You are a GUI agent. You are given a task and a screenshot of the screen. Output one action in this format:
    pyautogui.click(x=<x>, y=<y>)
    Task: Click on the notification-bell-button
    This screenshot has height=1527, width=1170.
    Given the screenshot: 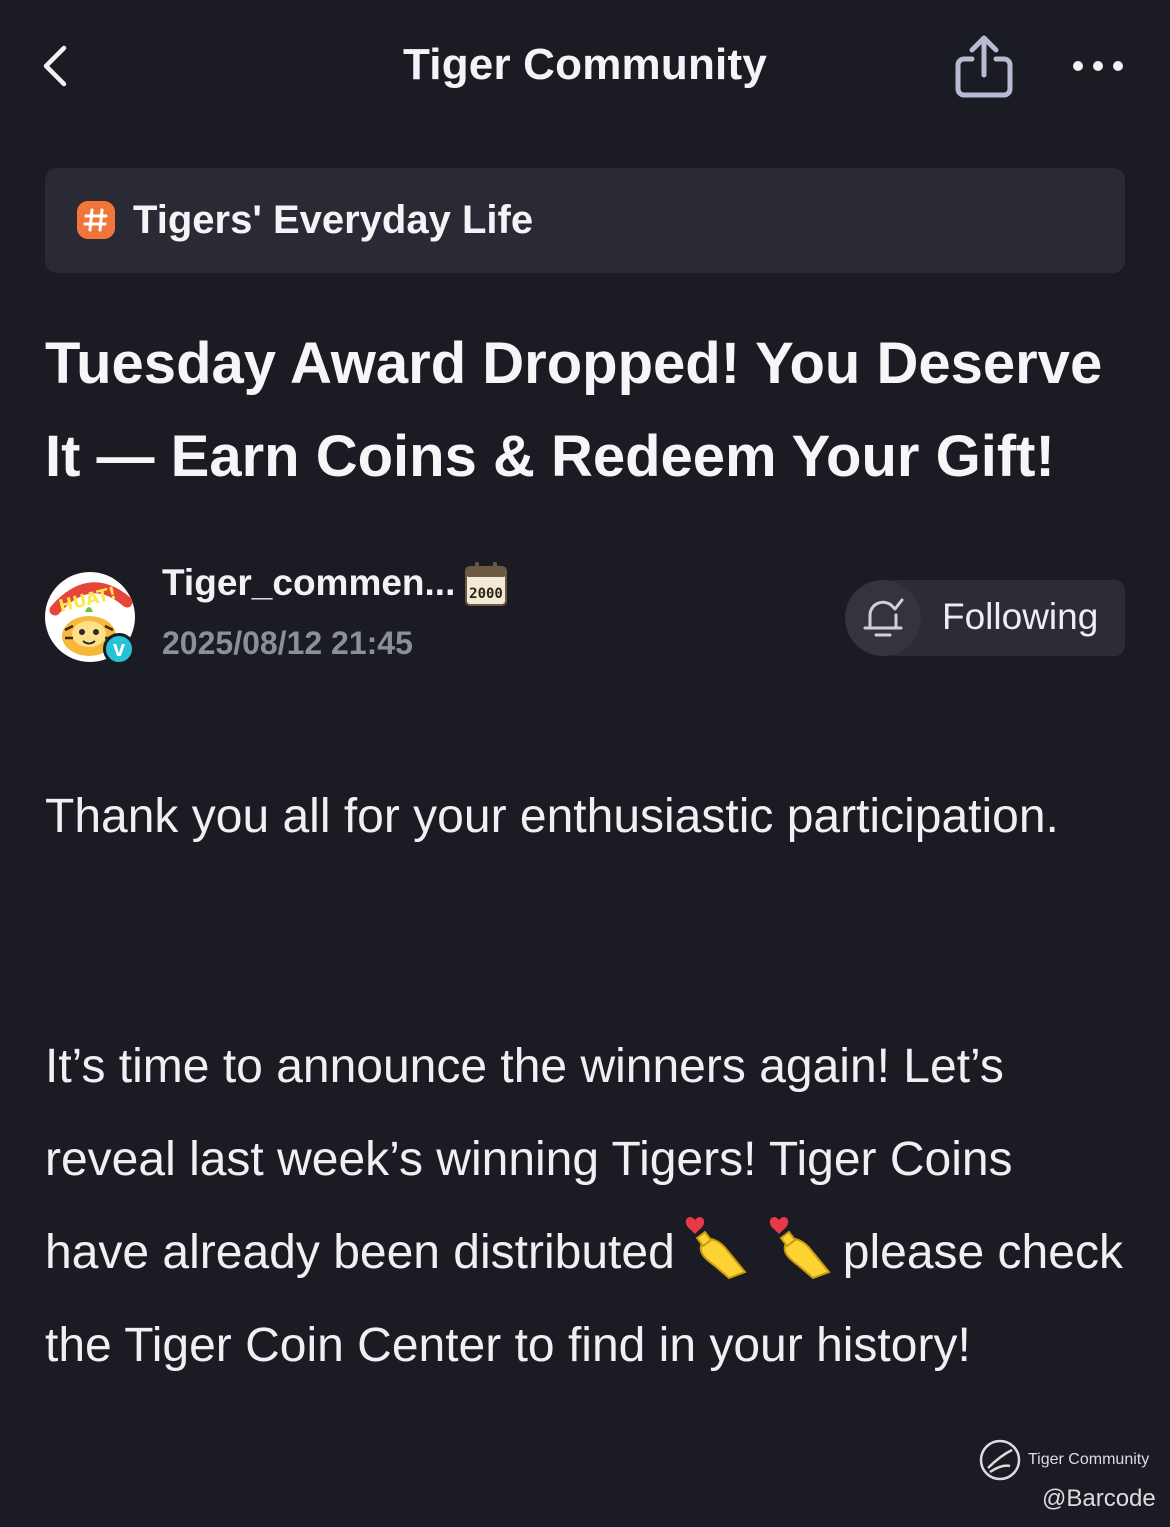 What is the action you would take?
    pyautogui.click(x=883, y=618)
    